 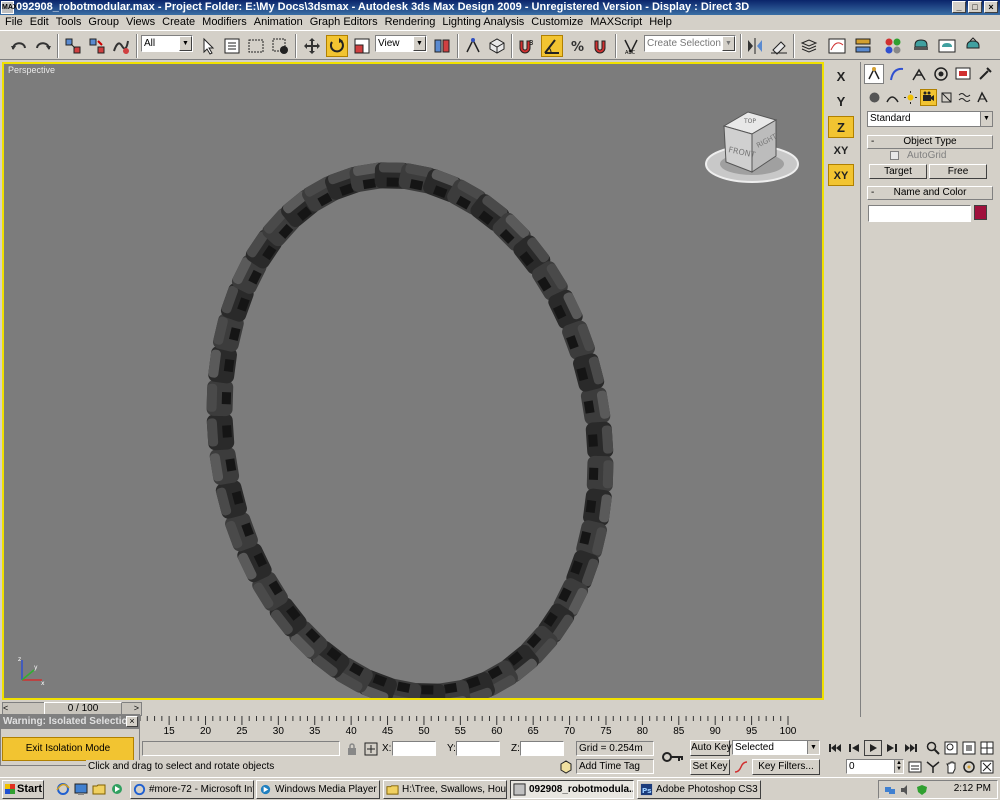 I want to click on mirror-icon, so click(x=755, y=46).